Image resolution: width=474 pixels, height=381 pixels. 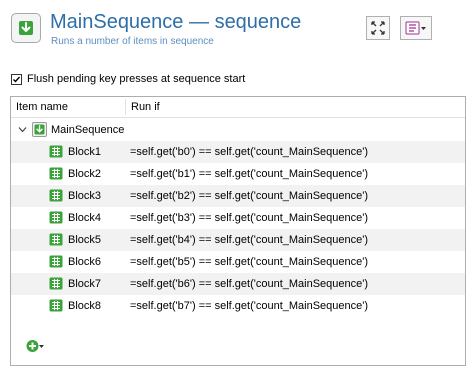 I want to click on options-menu-button, so click(x=416, y=28).